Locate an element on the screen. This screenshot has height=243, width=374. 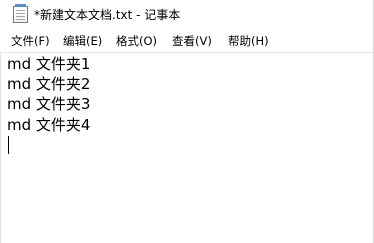
editor-line: md 文件夹2 is located at coordinates (49, 84).